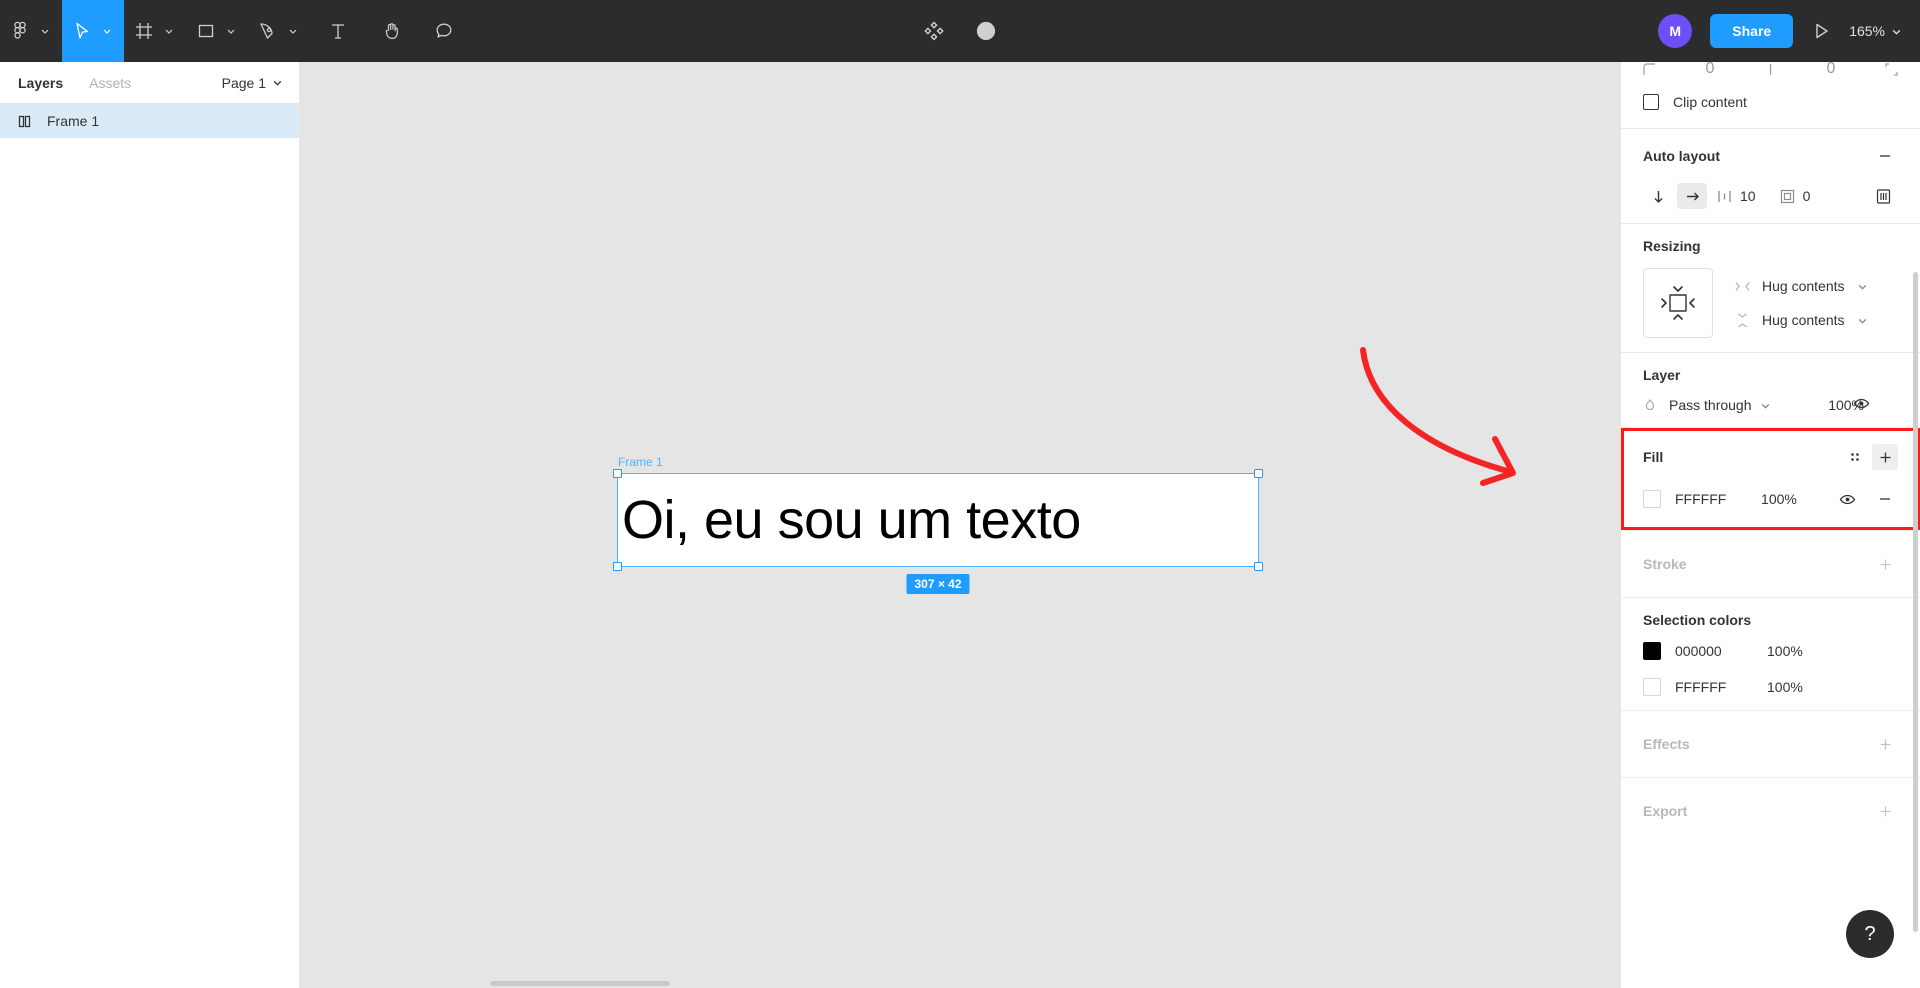 The image size is (1920, 988). I want to click on fill-item-row: FFFFFF 100%, so click(1770, 499).